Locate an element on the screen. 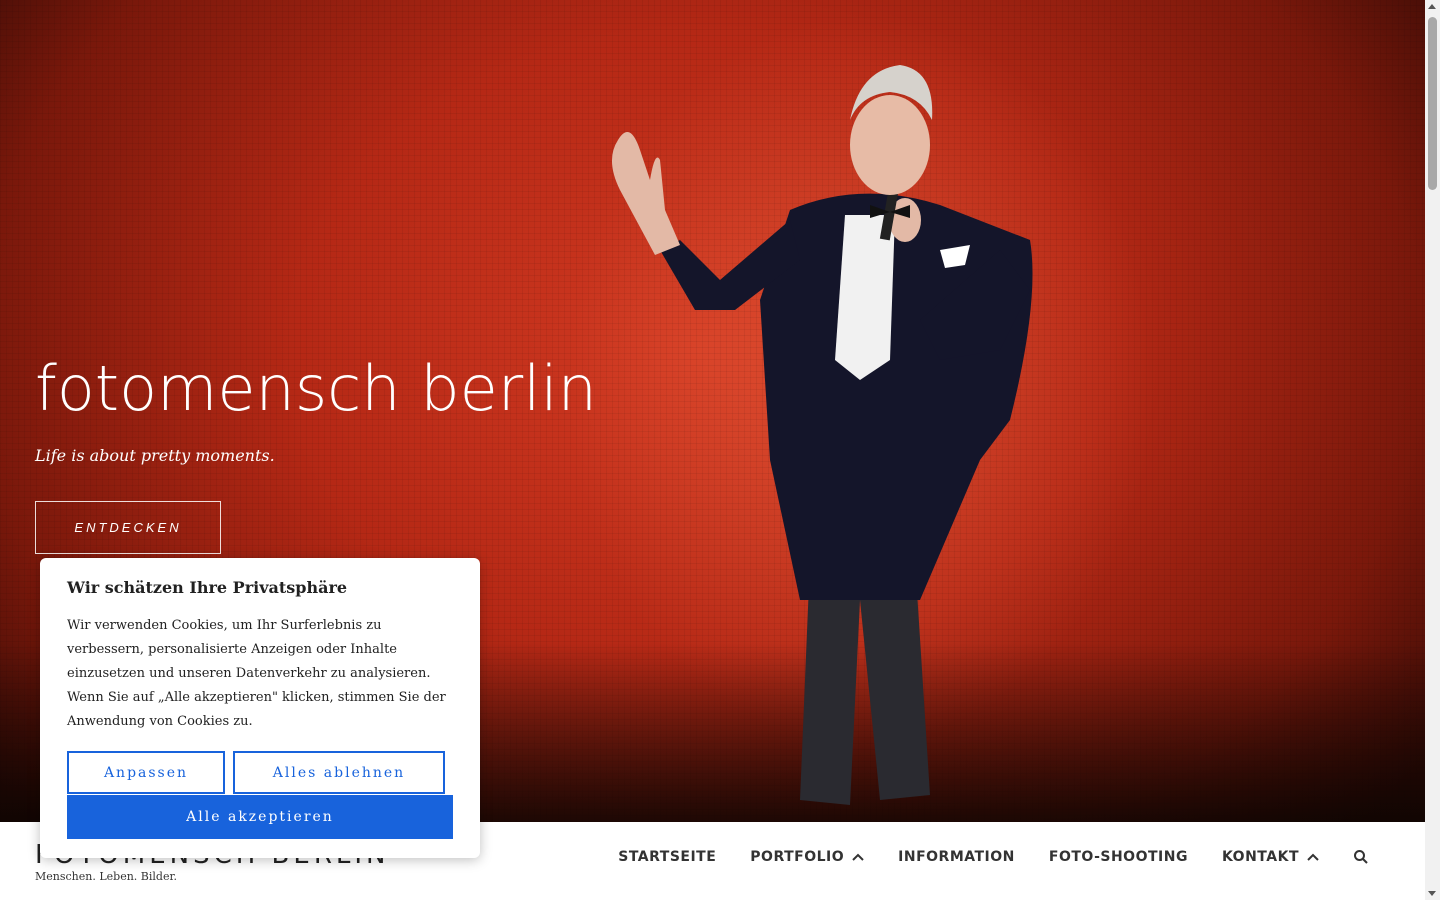 Image resolution: width=1440 pixels, height=900 pixels. nav-item-foto-shooting: FOTO-SHOOTING is located at coordinates (1118, 857).